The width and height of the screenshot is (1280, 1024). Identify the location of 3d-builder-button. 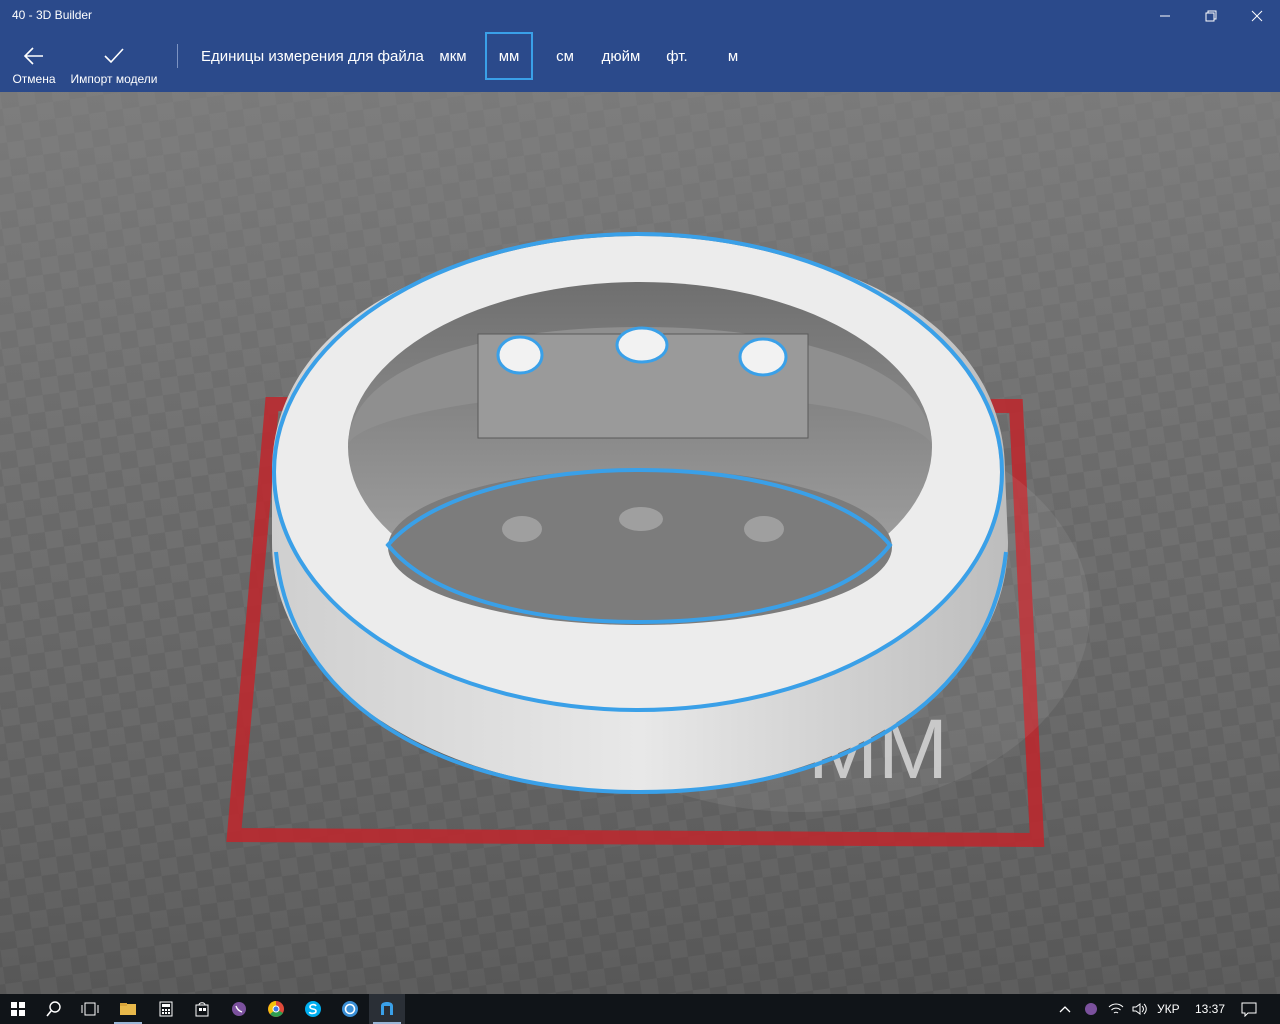
(387, 1009).